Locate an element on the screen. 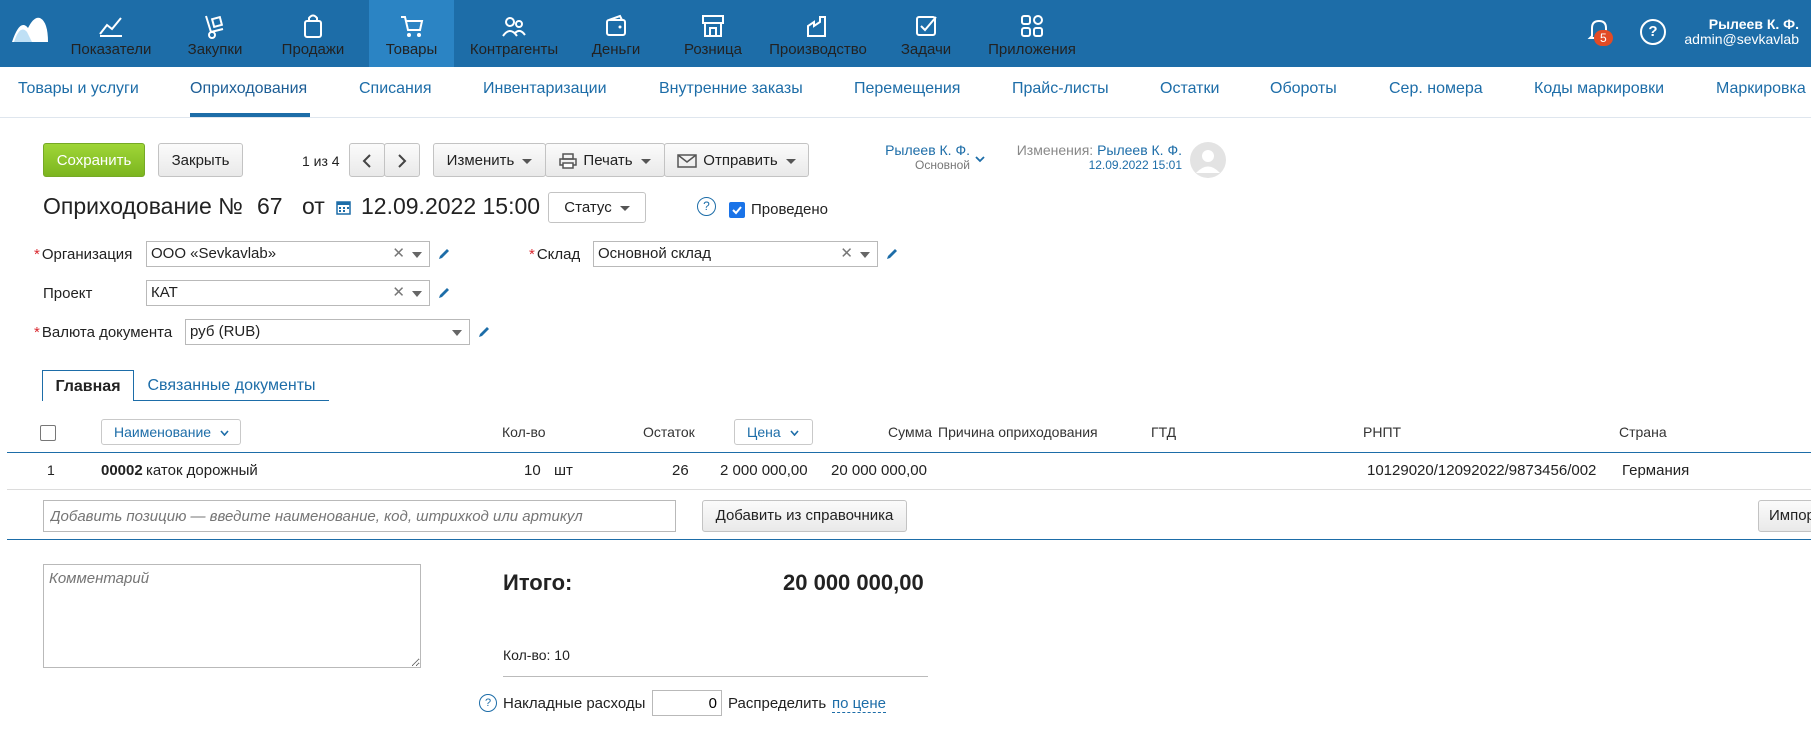 This screenshot has height=750, width=1811. subnav-marking-codes: Коды маркировки is located at coordinates (1599, 89).